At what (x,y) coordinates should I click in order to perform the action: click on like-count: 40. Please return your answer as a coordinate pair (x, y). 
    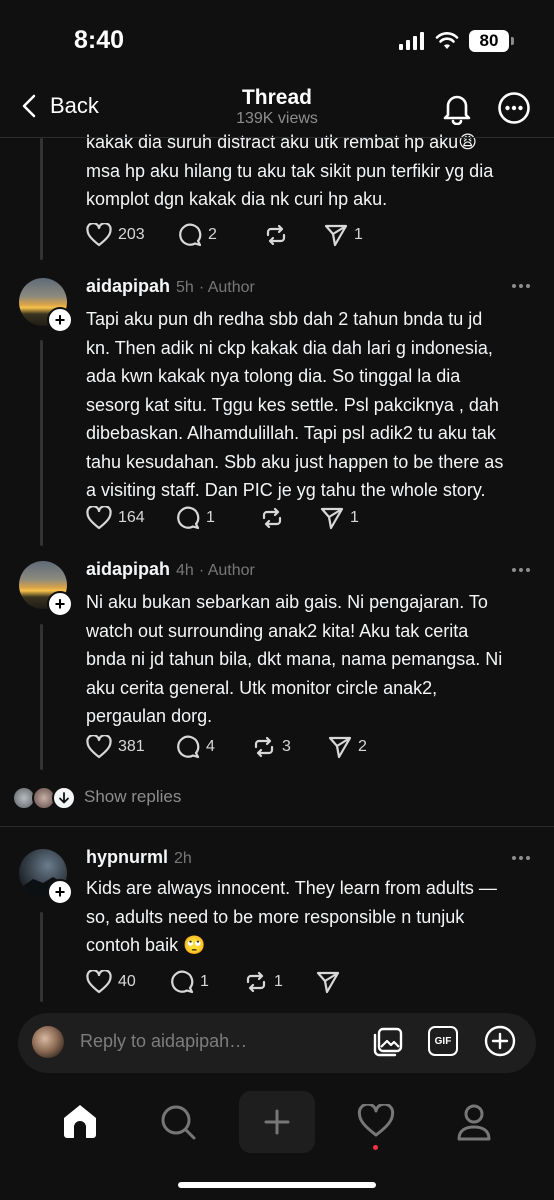
    Looking at the image, I should click on (127, 981).